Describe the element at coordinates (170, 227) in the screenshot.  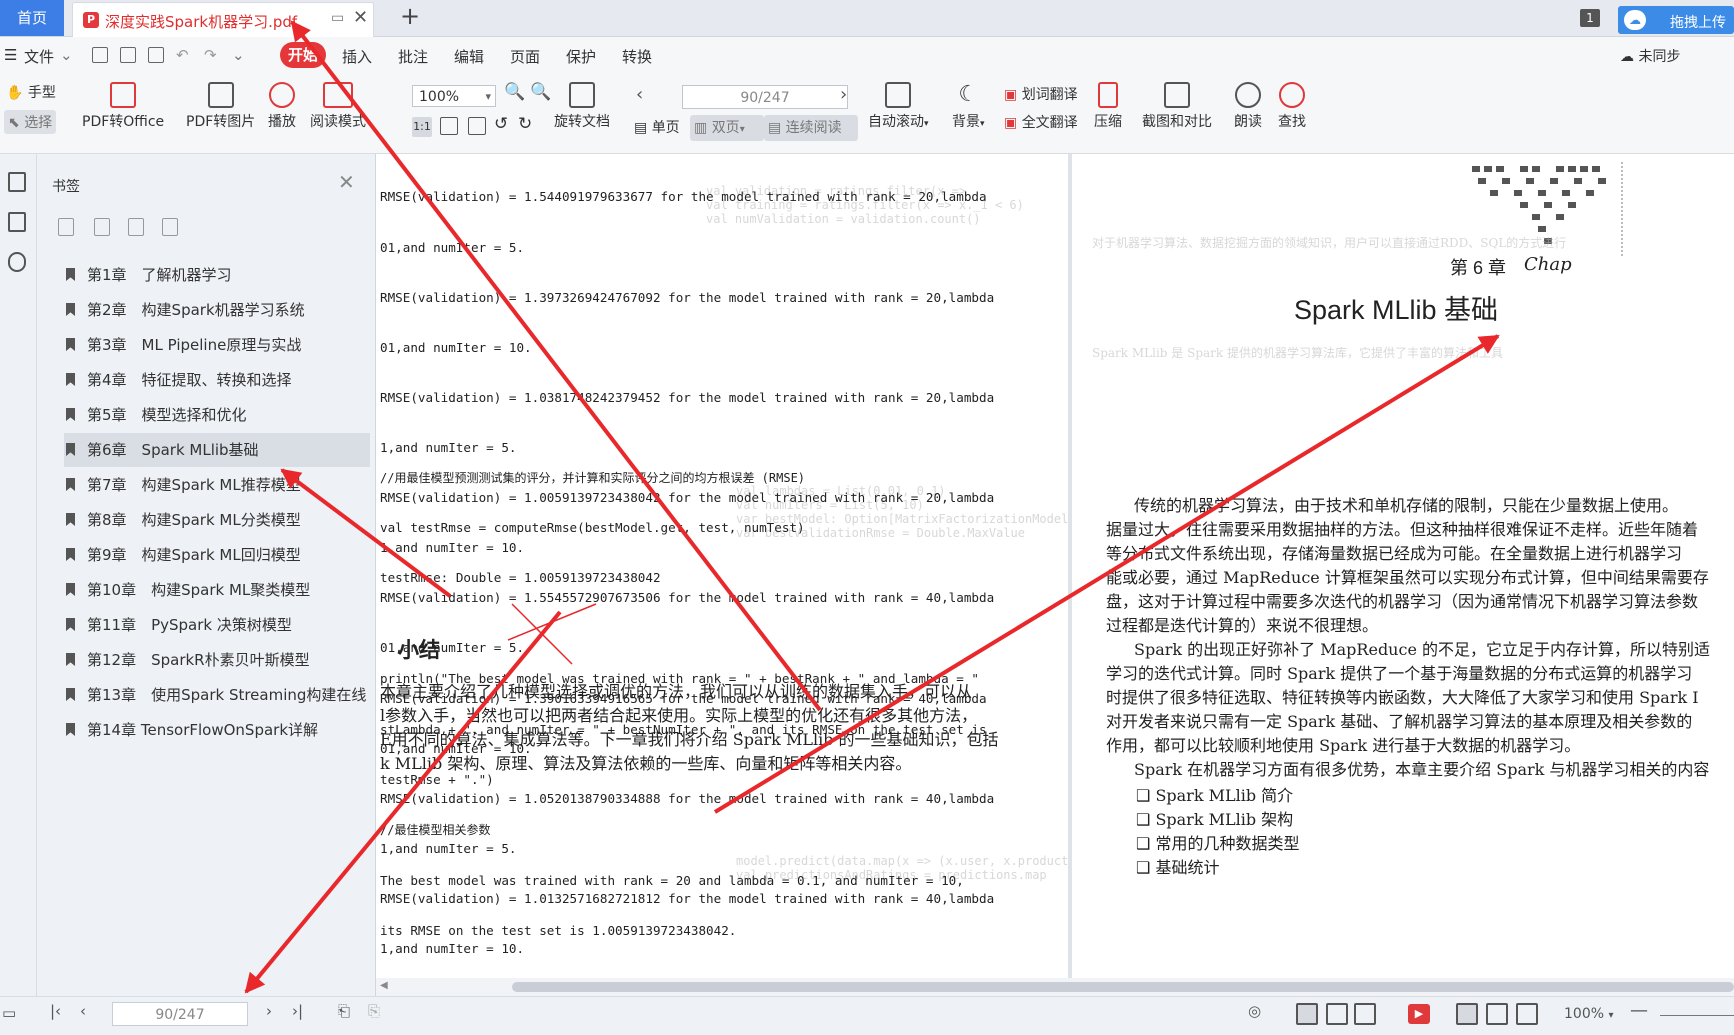
I see `delete-bookmark-icon` at that location.